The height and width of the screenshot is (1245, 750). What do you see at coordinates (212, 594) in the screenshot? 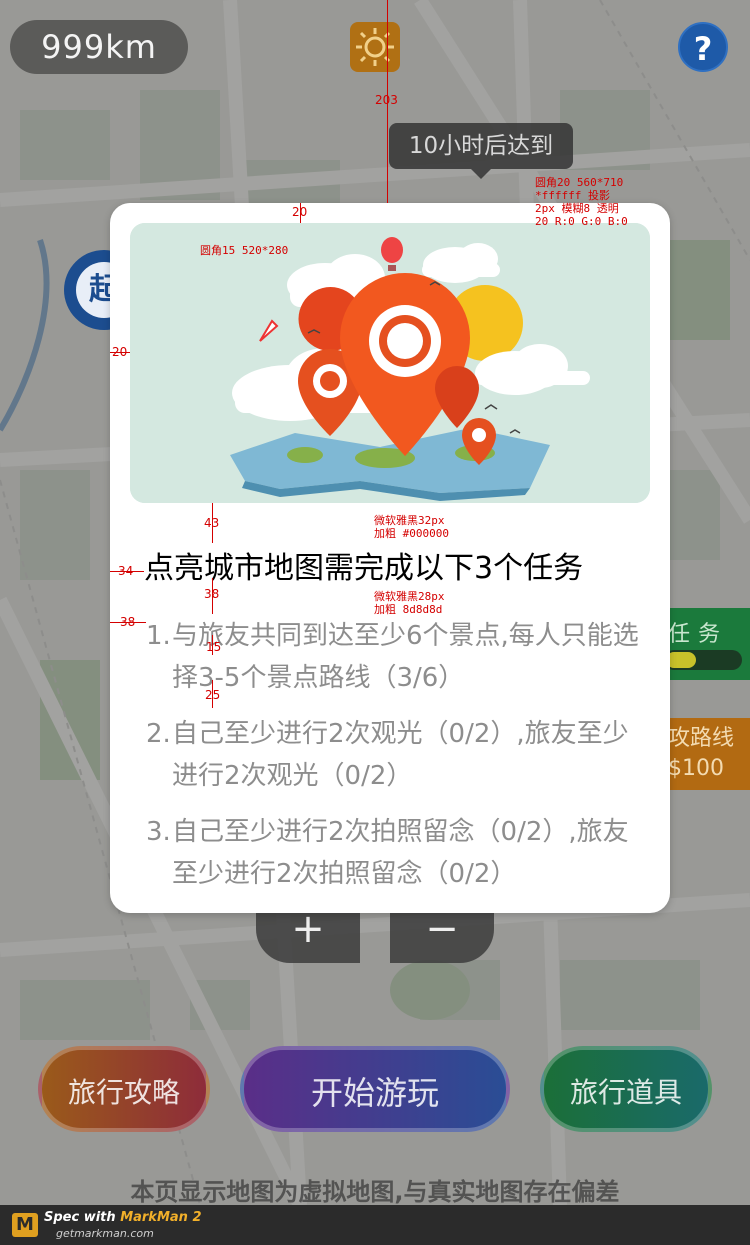
I see `spec-title-list-gap: 38` at bounding box center [212, 594].